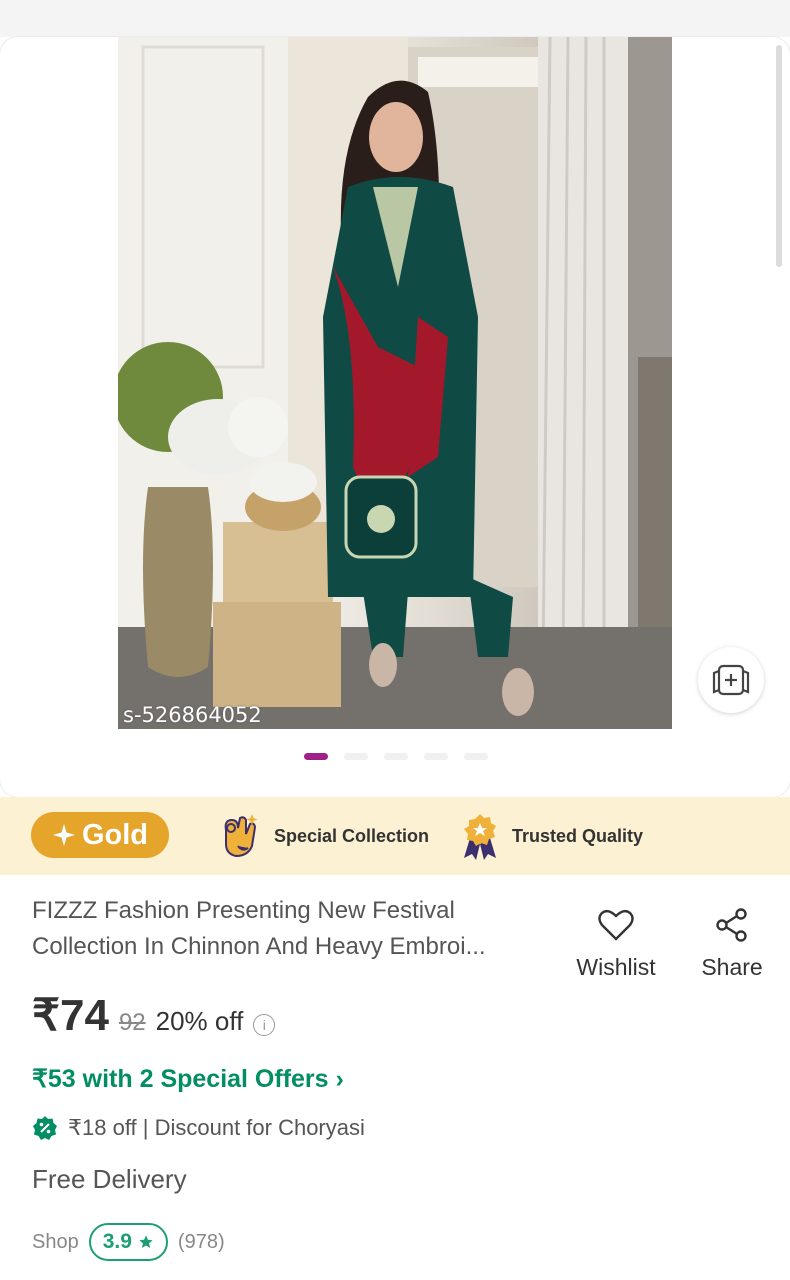 The width and height of the screenshot is (790, 1280). I want to click on shop-label: Shop, so click(55, 1241).